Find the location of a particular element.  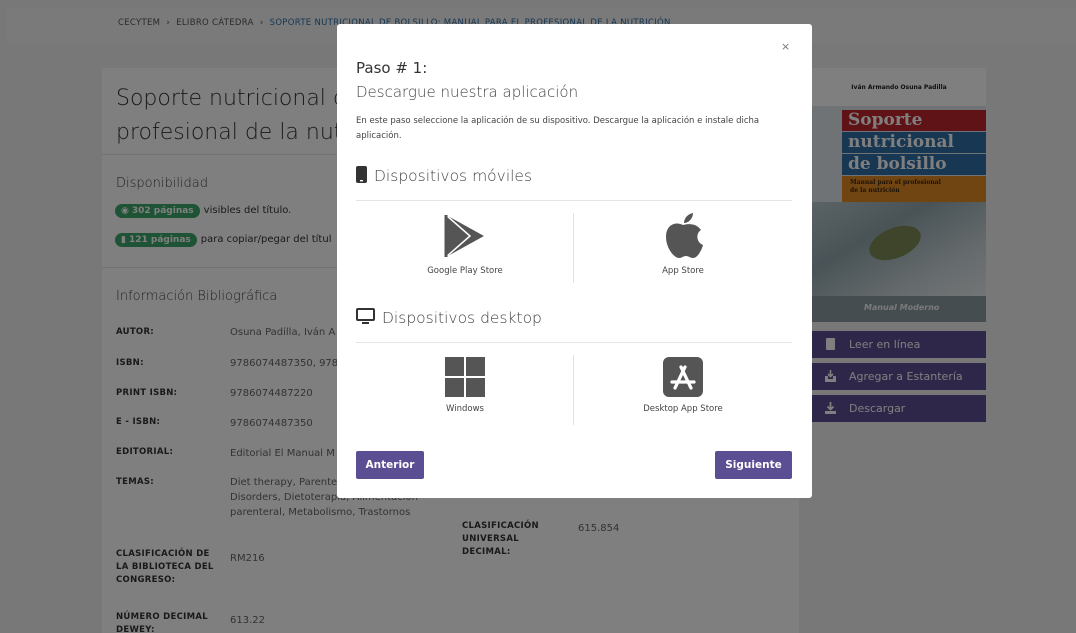

previous-button: Anterior is located at coordinates (390, 465).